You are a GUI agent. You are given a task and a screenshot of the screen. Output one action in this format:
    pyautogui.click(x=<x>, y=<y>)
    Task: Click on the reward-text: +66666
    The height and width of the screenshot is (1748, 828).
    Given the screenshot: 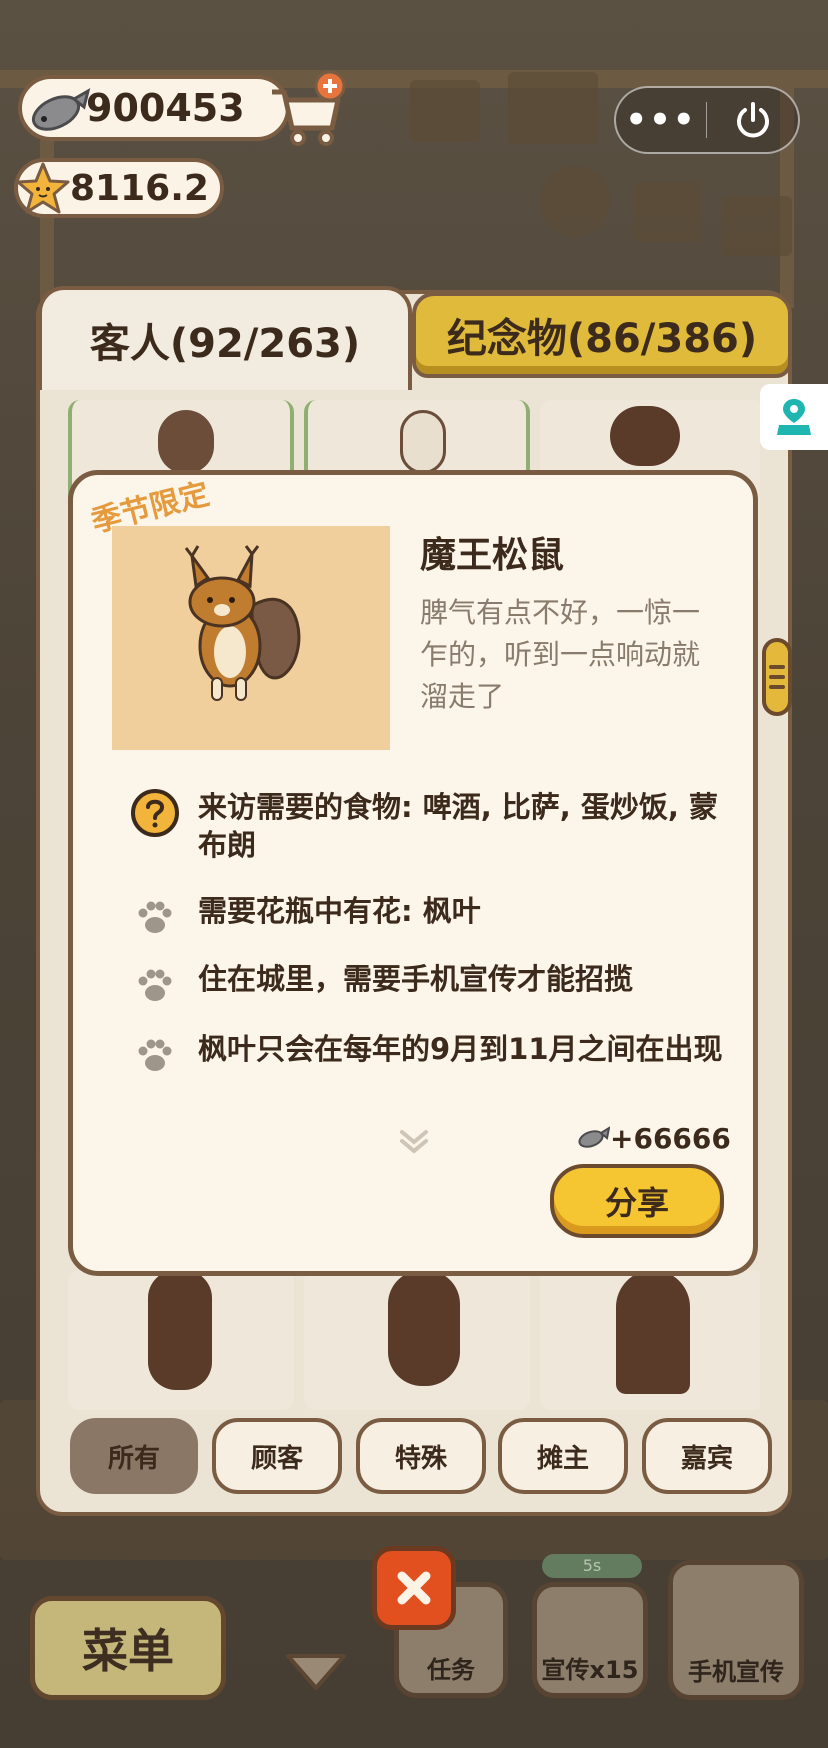 What is the action you would take?
    pyautogui.click(x=670, y=1138)
    